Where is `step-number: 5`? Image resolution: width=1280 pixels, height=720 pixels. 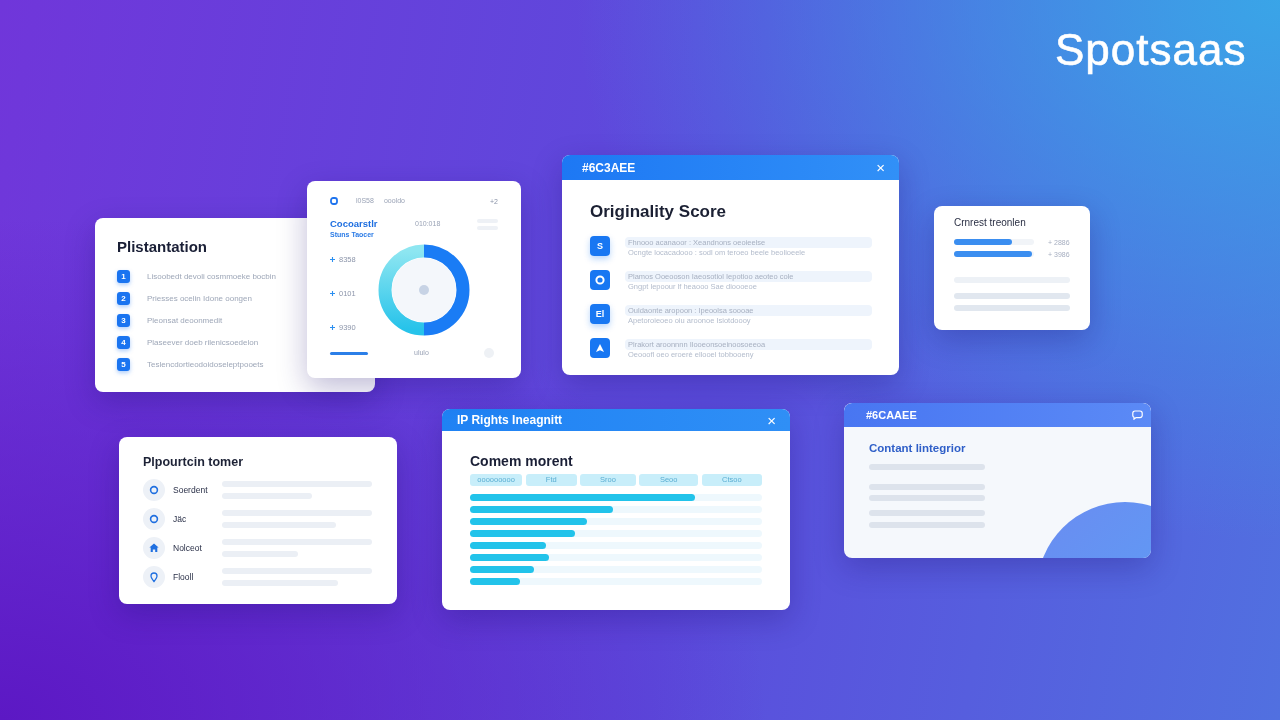
step-number: 5 is located at coordinates (123, 364).